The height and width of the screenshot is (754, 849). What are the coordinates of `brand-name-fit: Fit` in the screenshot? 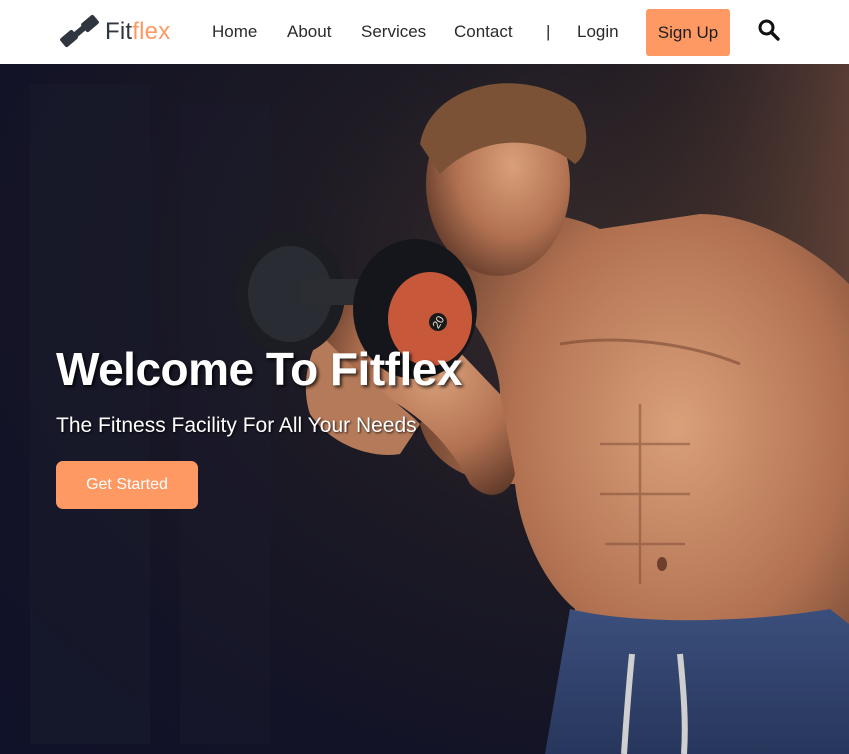 It's located at (119, 31).